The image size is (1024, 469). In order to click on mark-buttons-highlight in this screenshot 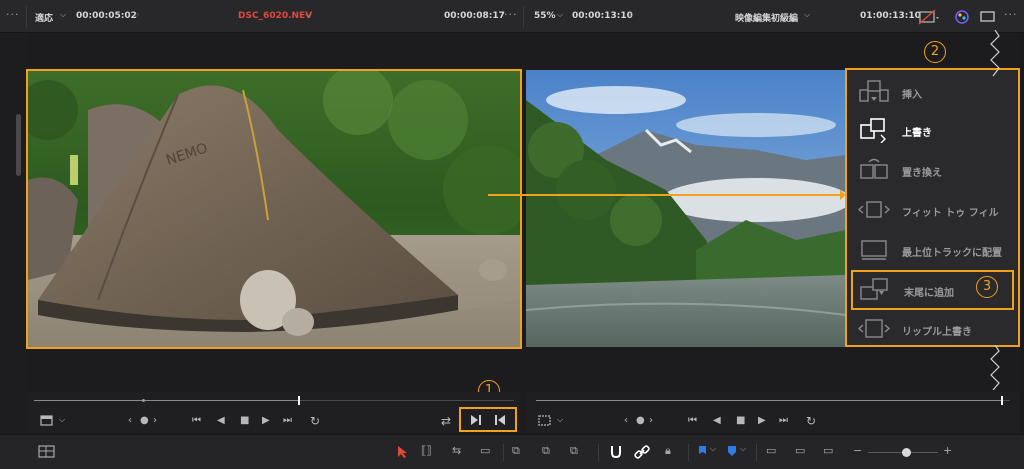, I will do `click(488, 419)`.